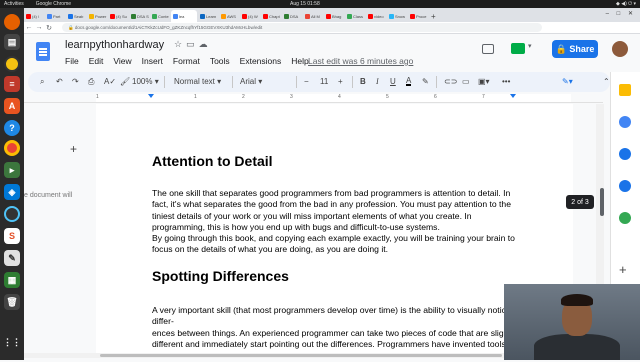  Describe the element at coordinates (567, 81) in the screenshot. I see `editing-mode-icon: ✎▾` at that location.